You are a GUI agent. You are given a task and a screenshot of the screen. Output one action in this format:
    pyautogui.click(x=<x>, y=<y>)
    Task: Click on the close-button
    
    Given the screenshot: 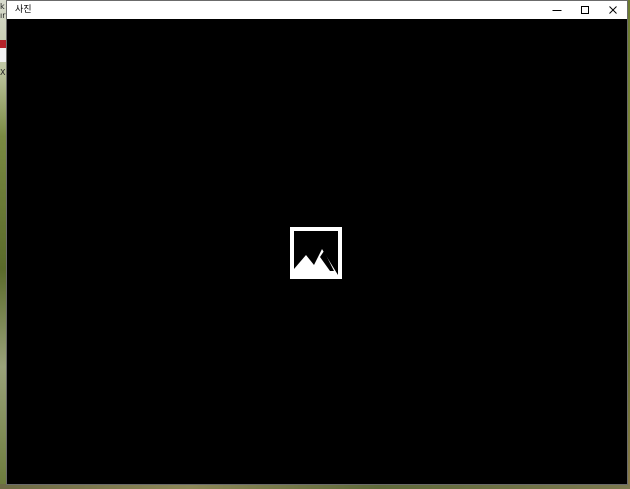 What is the action you would take?
    pyautogui.click(x=613, y=10)
    